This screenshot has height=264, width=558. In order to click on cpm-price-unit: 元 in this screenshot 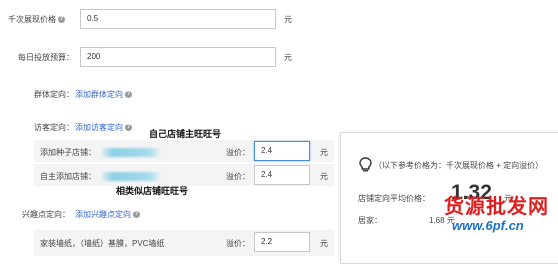, I will do `click(288, 19)`.